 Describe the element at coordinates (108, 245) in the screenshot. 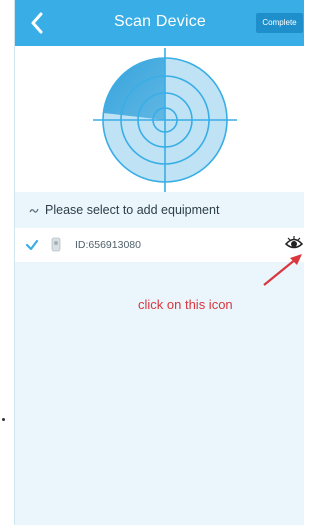

I see `device-id: ID:656913080` at that location.